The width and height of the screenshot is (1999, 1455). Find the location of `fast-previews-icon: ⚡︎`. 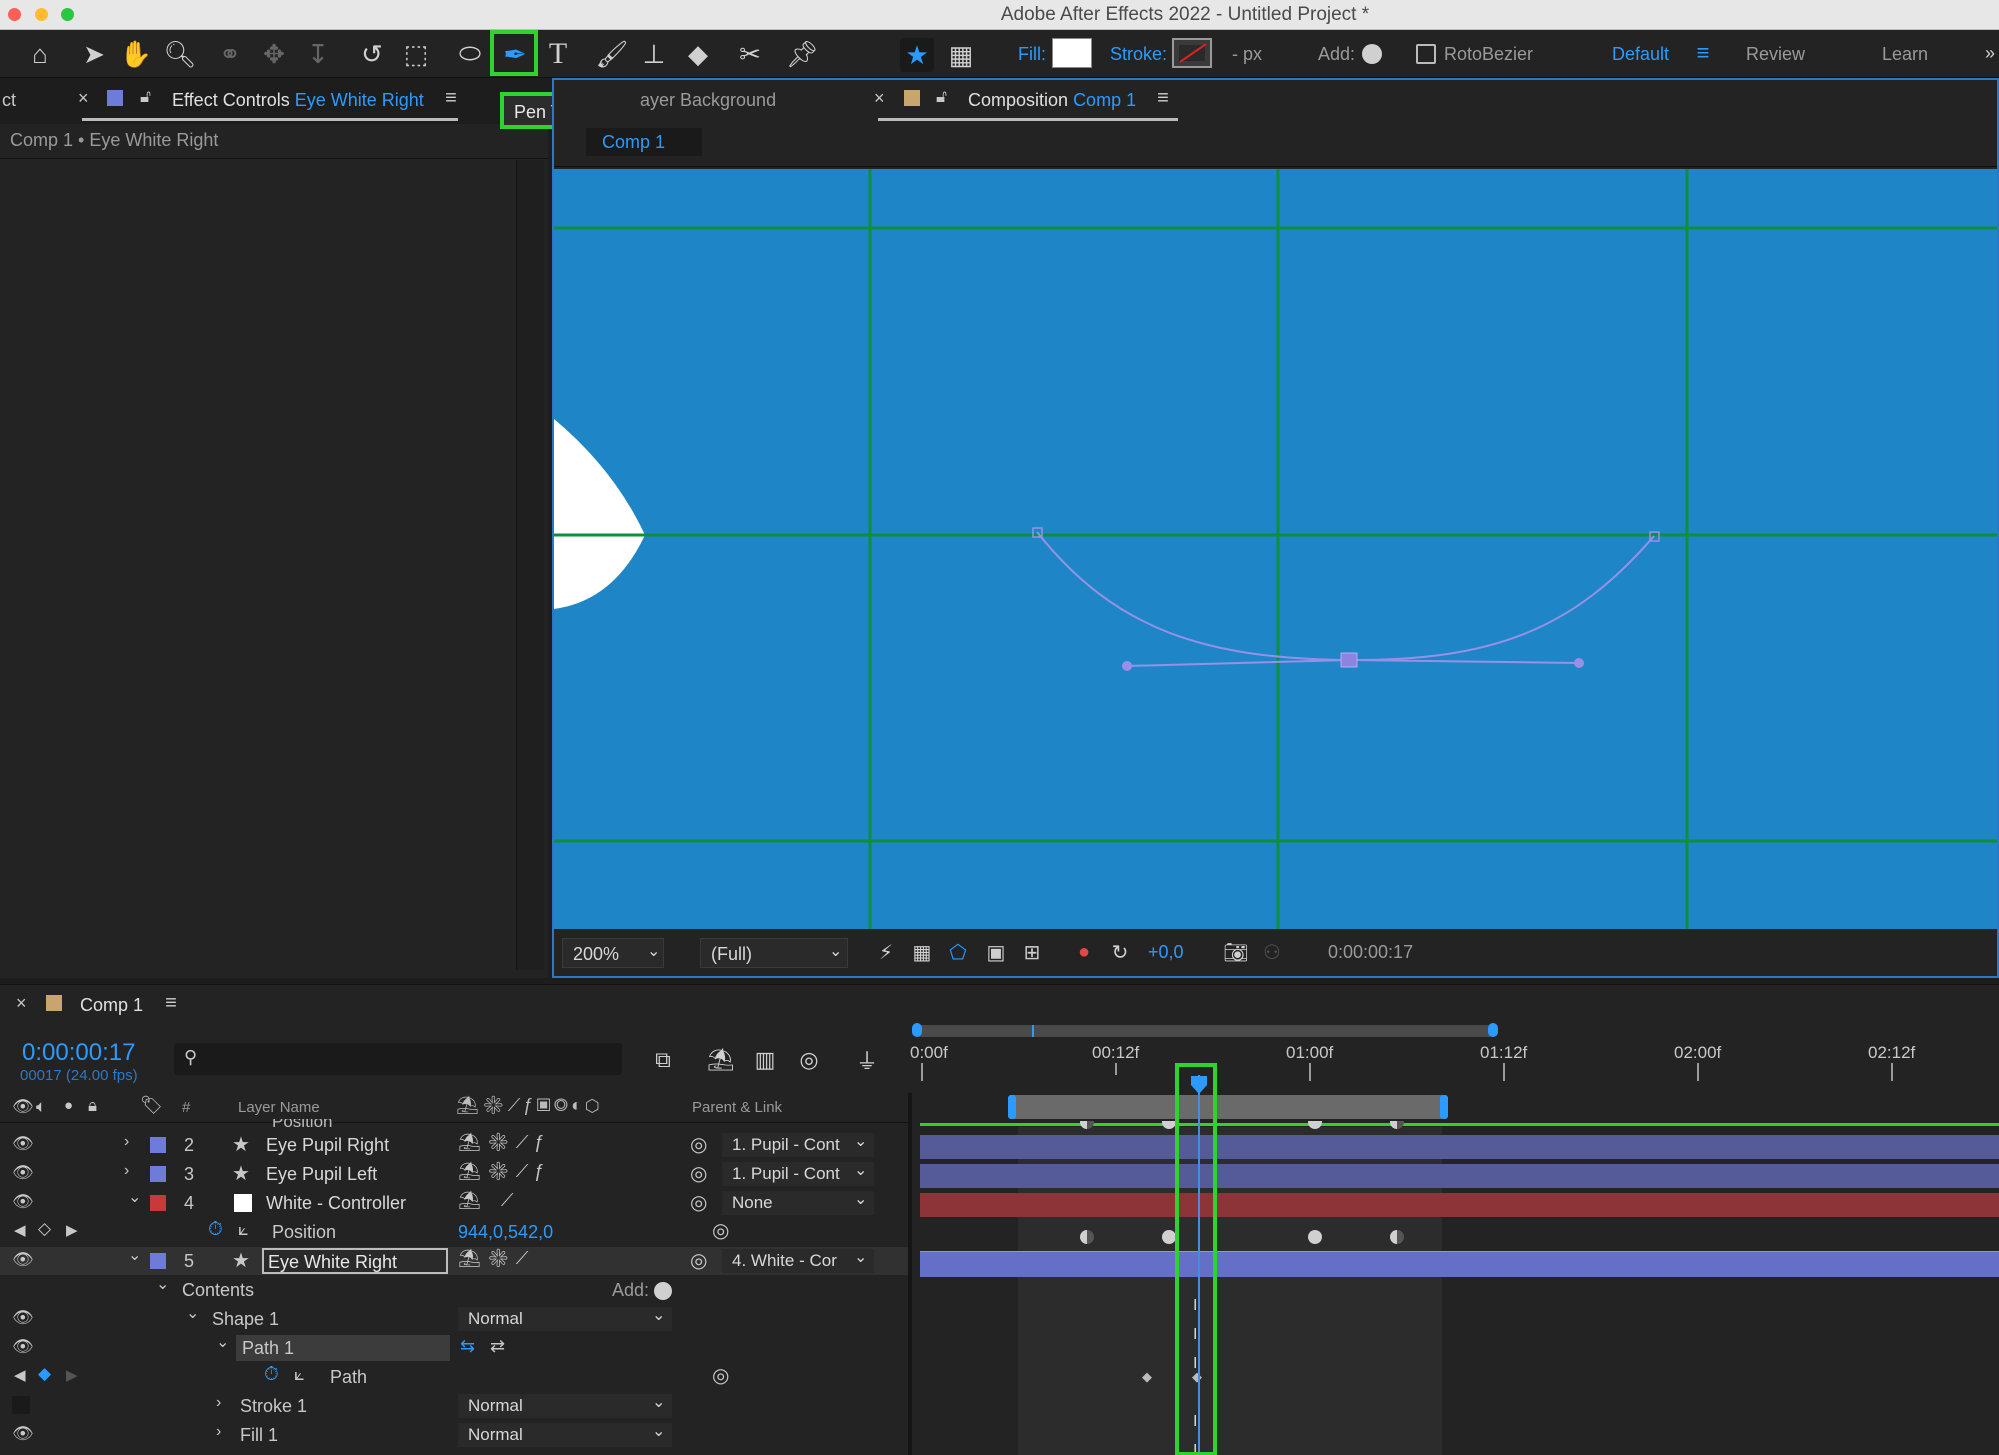

fast-previews-icon: ⚡︎ is located at coordinates (886, 952).